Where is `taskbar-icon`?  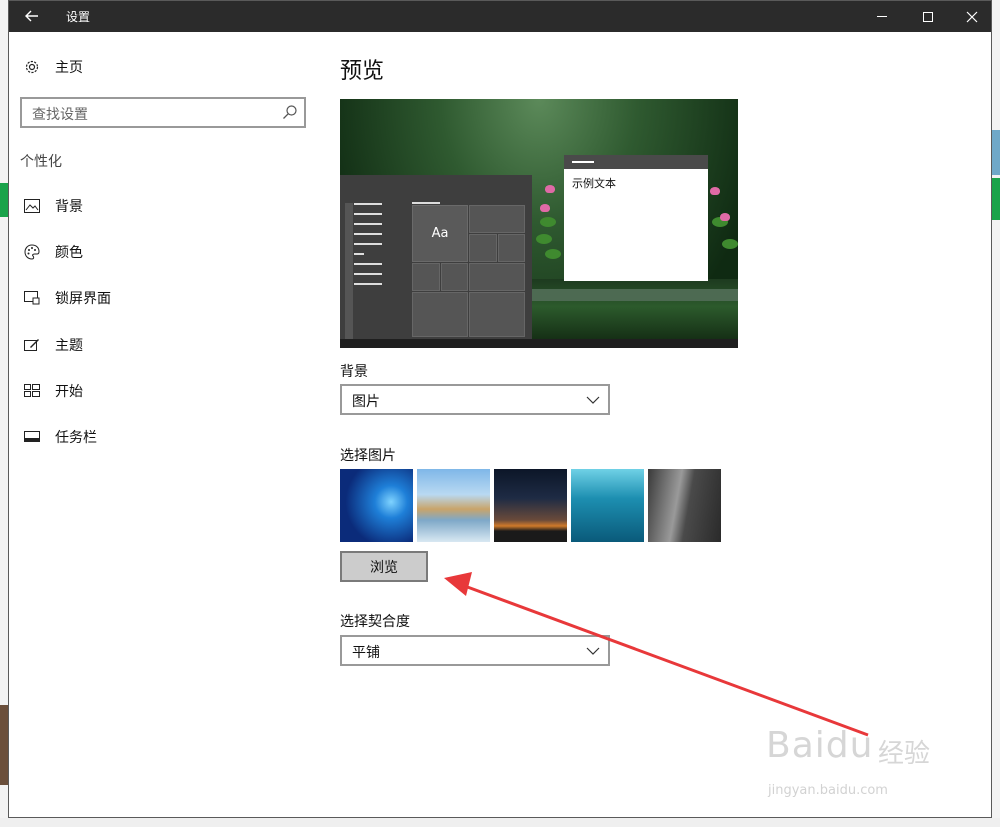
taskbar-icon is located at coordinates (32, 437).